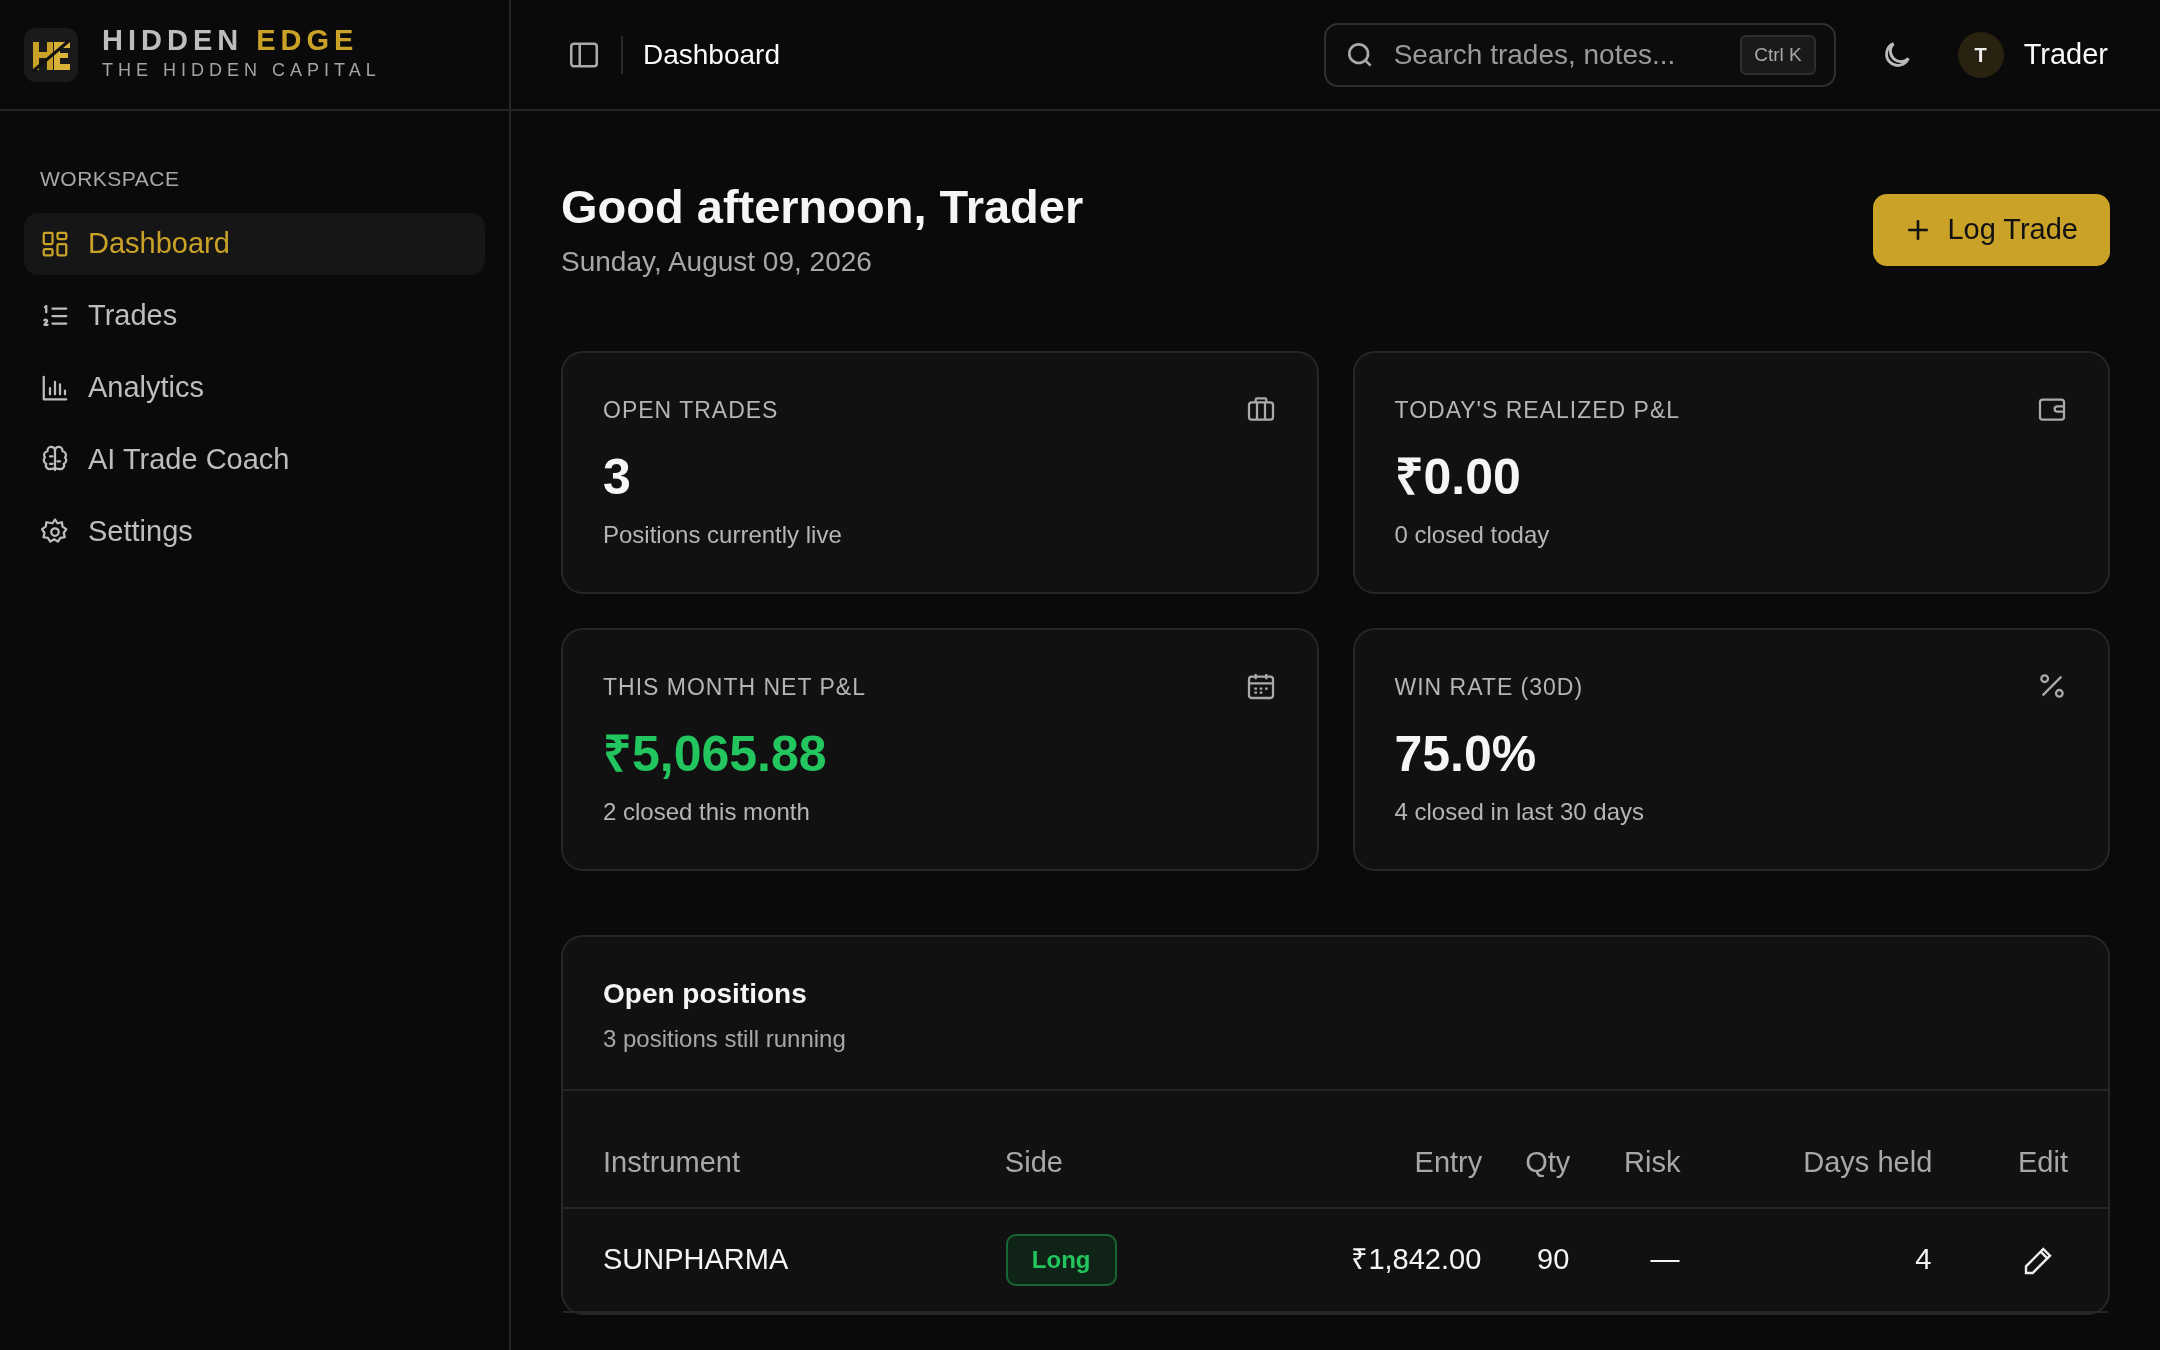 This screenshot has height=1350, width=2160. Describe the element at coordinates (1778, 54) in the screenshot. I see `shortcut-hint: Ctrl K` at that location.